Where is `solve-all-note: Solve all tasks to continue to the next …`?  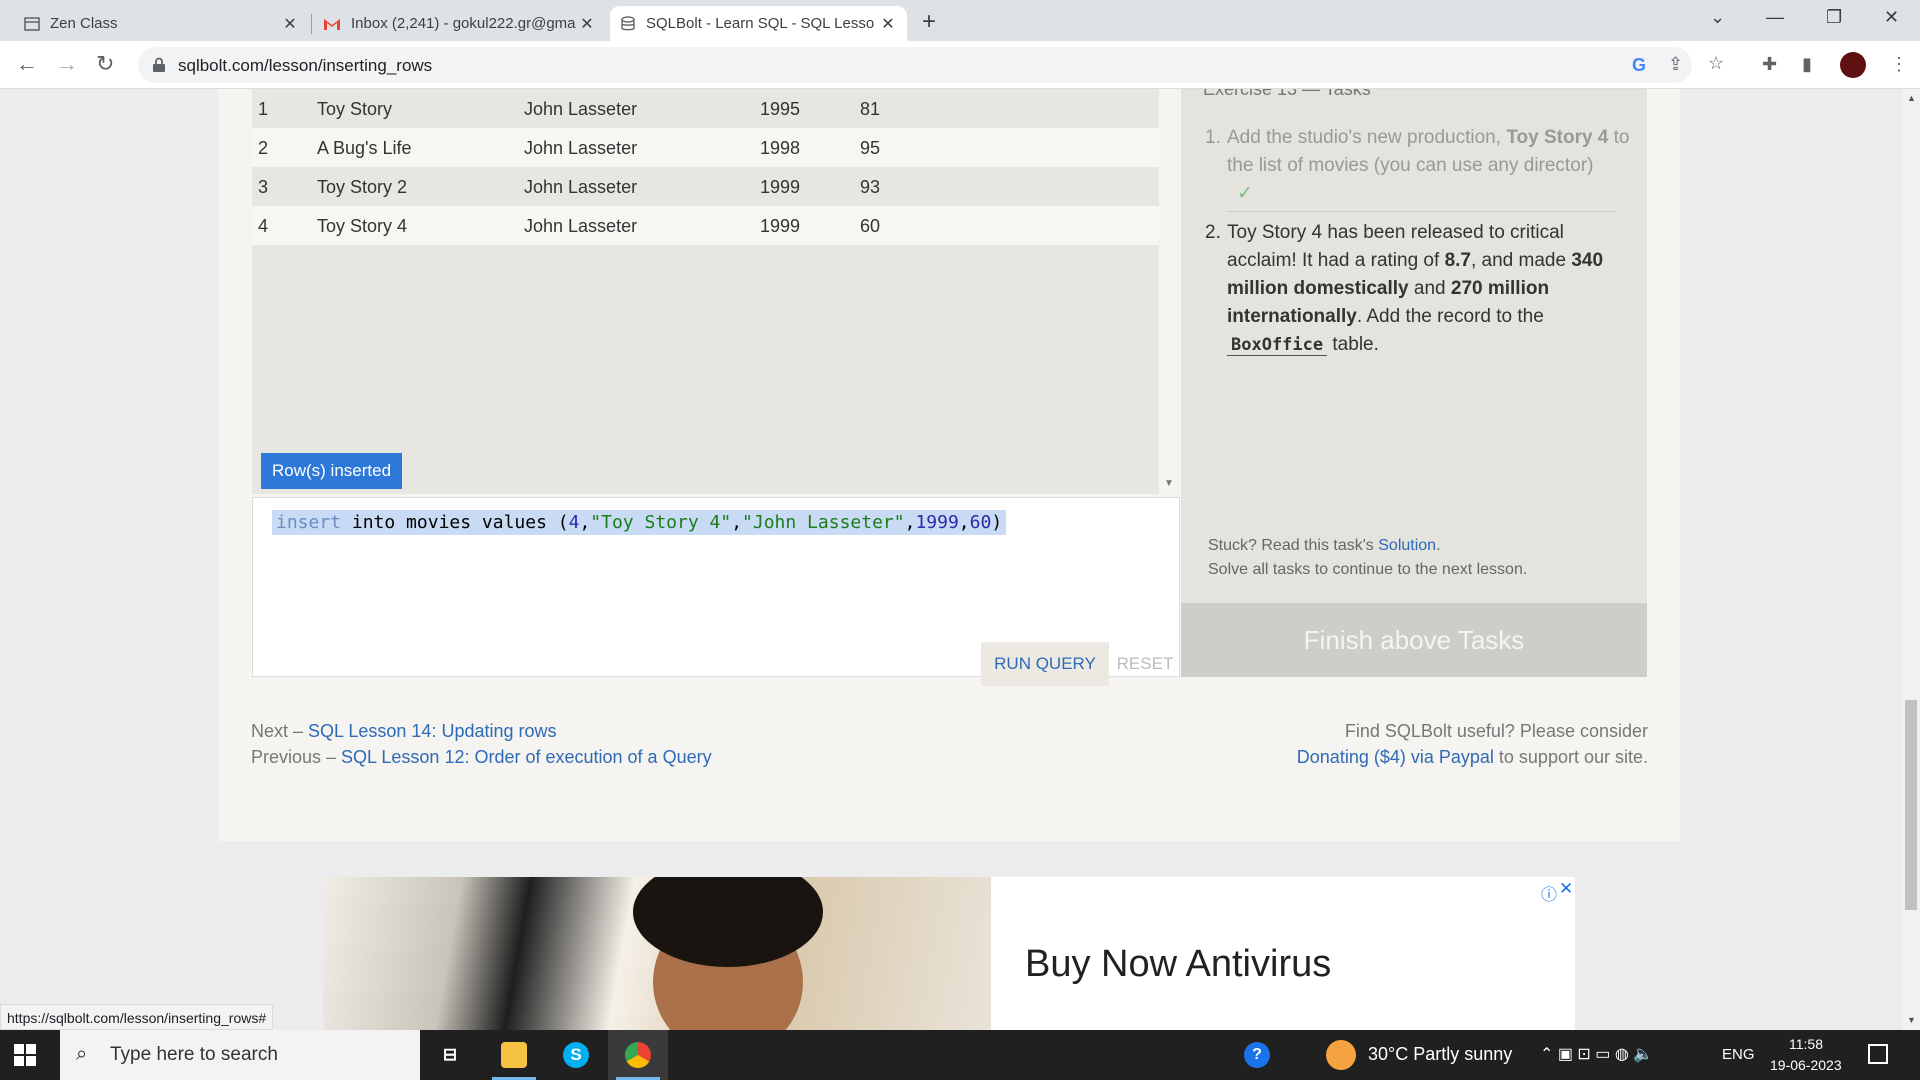
solve-all-note: Solve all tasks to continue to the next … is located at coordinates (1368, 569).